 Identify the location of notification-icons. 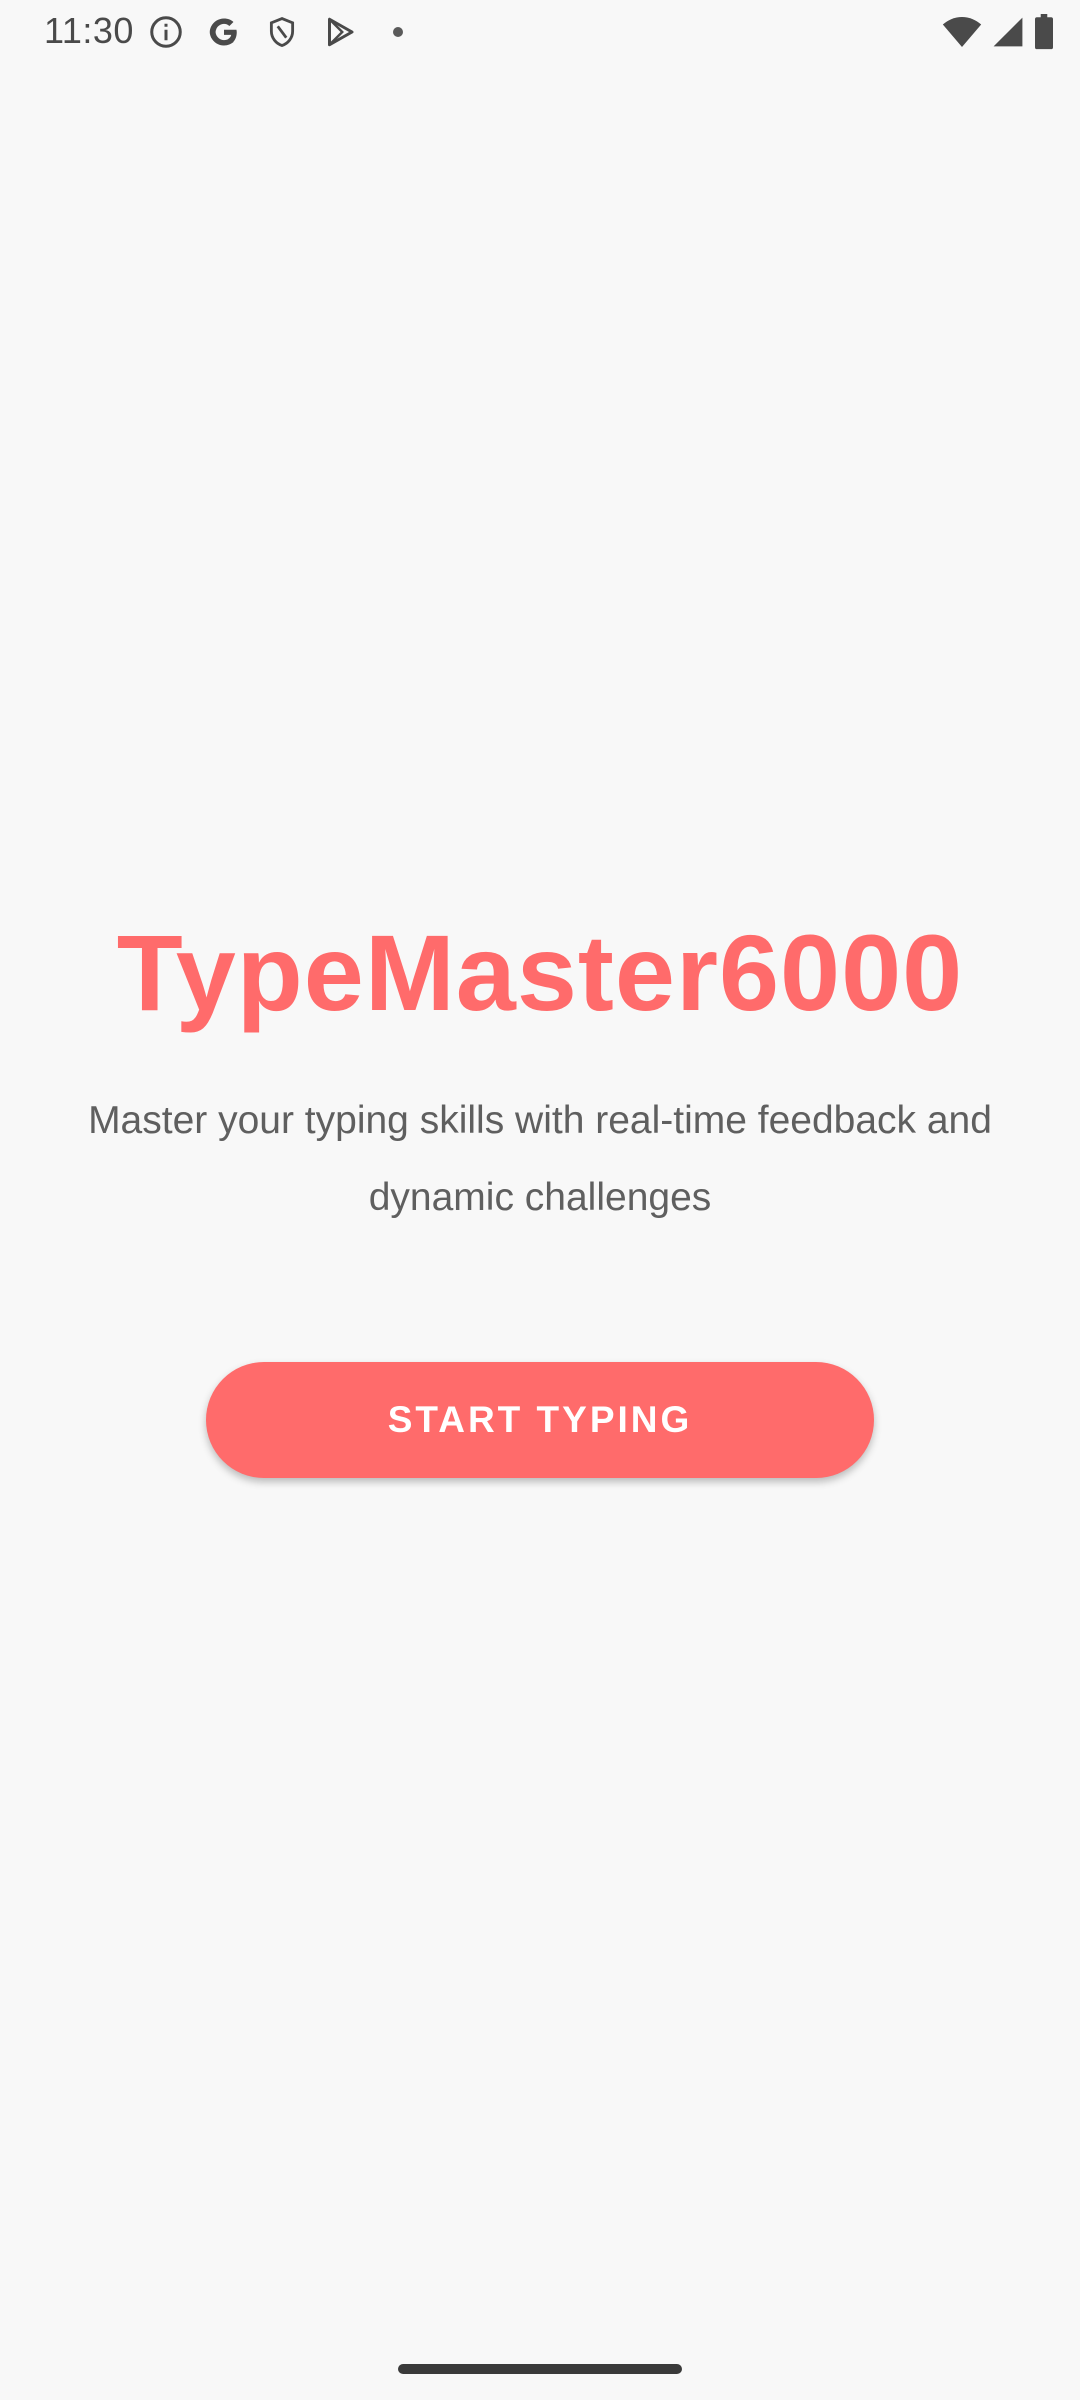
(291, 32).